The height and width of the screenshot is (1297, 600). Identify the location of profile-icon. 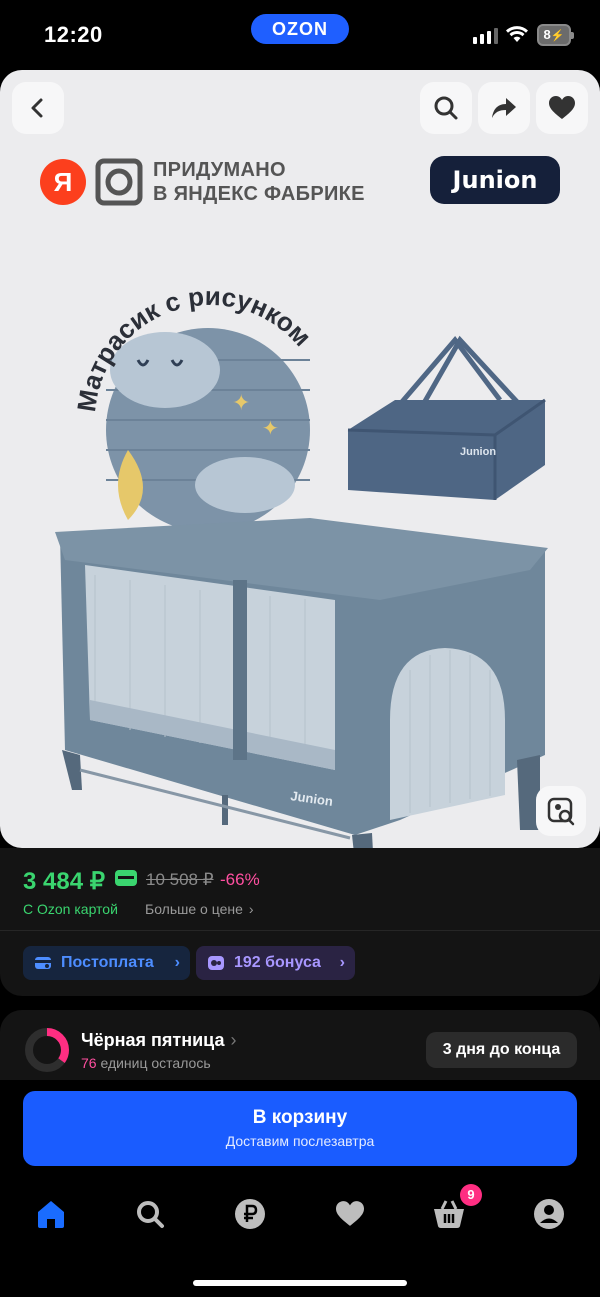
(549, 1214).